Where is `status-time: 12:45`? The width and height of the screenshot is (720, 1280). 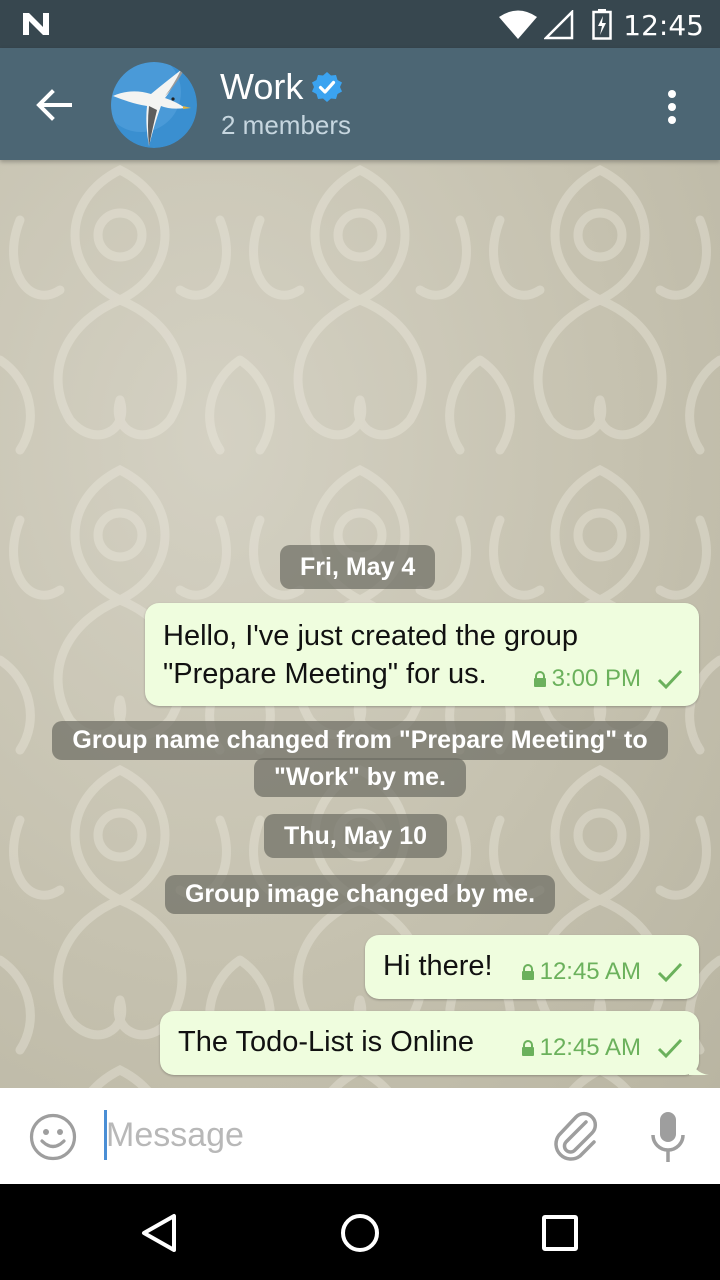 status-time: 12:45 is located at coordinates (663, 25).